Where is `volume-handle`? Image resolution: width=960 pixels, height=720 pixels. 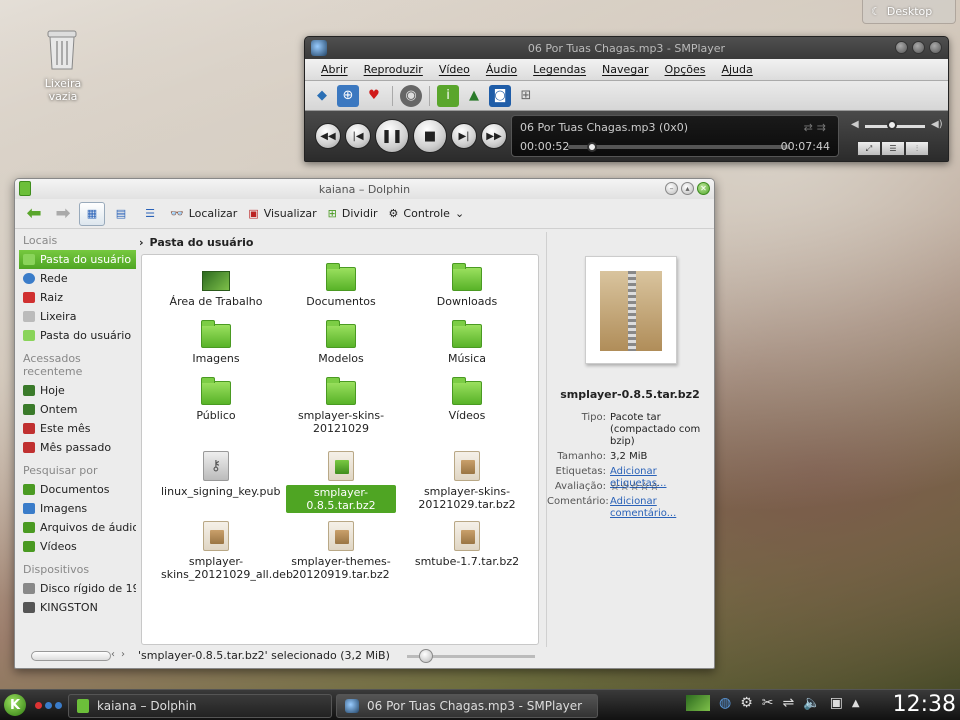 volume-handle is located at coordinates (892, 125).